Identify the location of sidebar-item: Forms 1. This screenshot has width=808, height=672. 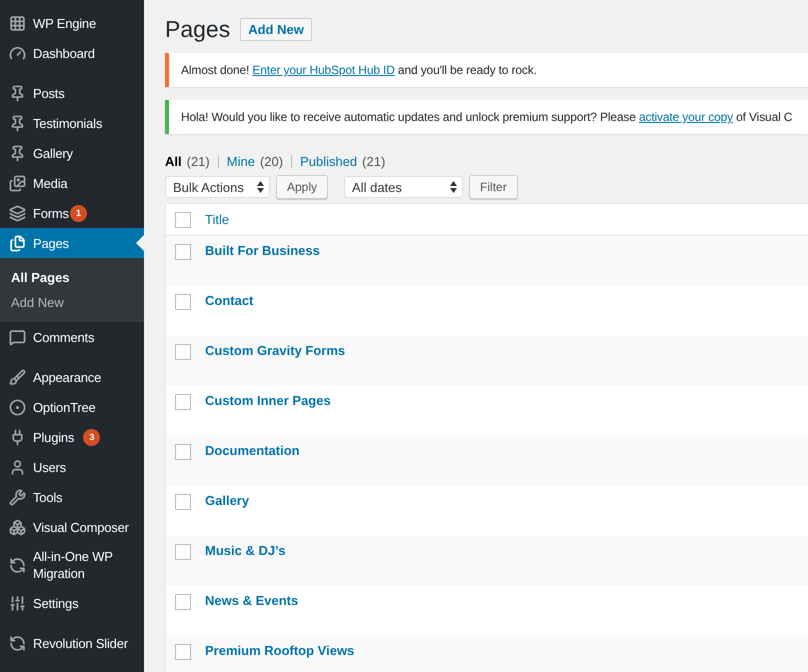
(72, 213).